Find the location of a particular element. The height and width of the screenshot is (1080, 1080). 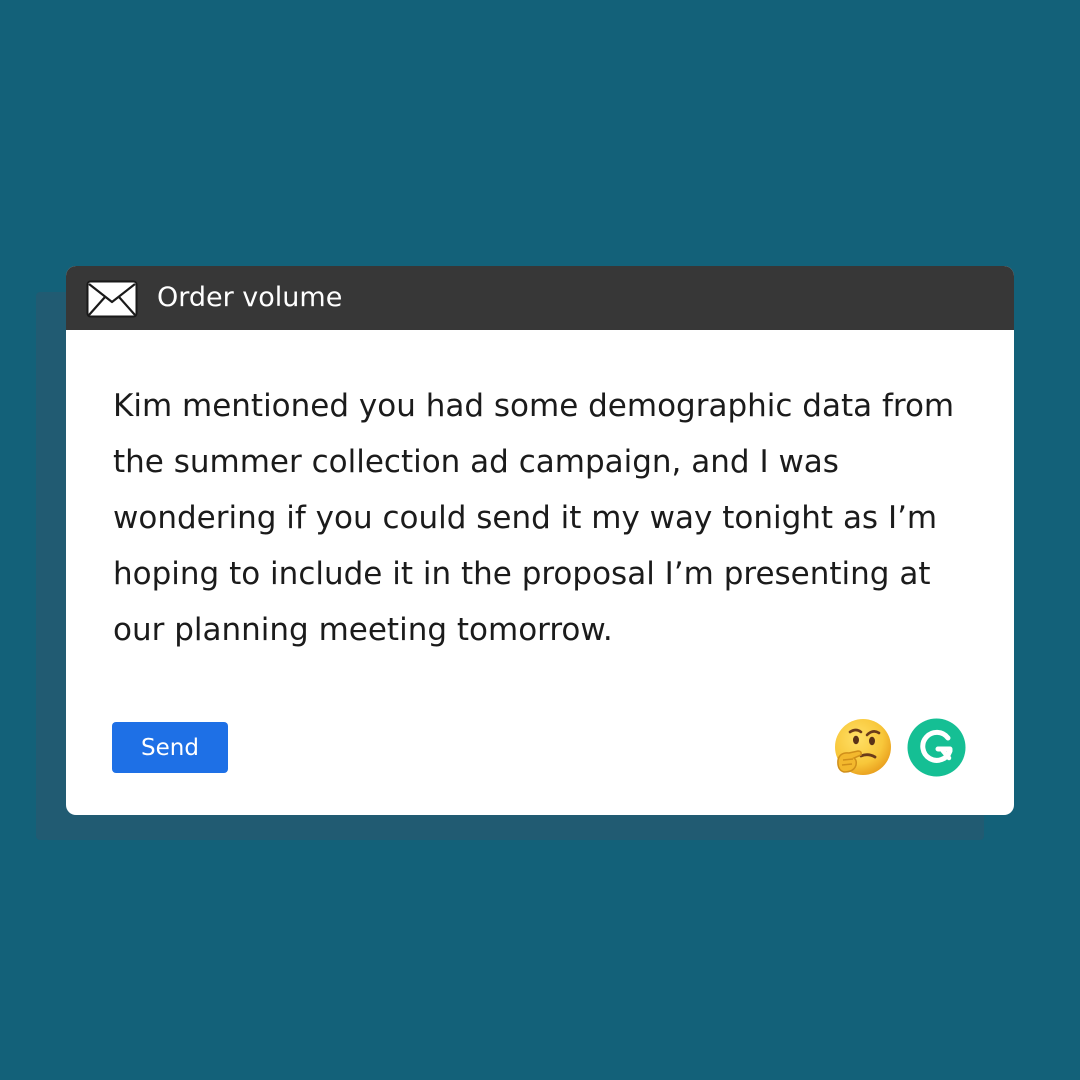

grammarly-icon is located at coordinates (936, 747).